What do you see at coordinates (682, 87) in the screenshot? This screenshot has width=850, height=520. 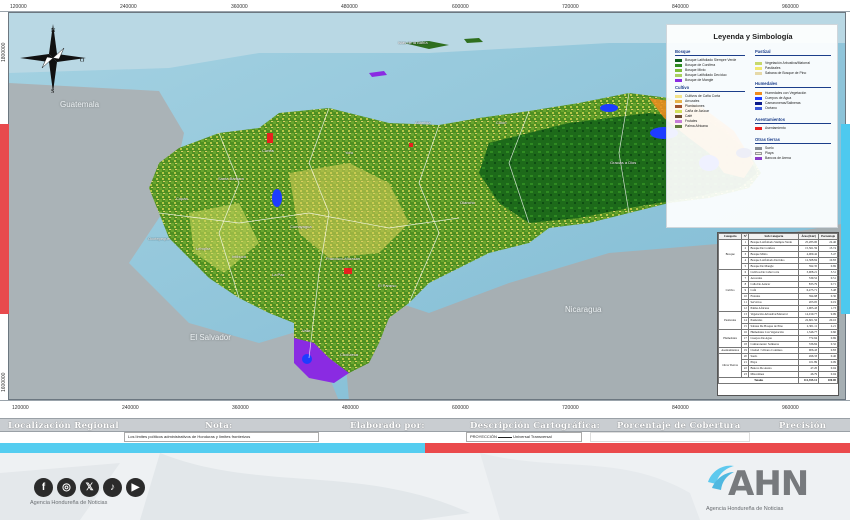 I see `legend-heading-cultivo: Cultivo` at bounding box center [682, 87].